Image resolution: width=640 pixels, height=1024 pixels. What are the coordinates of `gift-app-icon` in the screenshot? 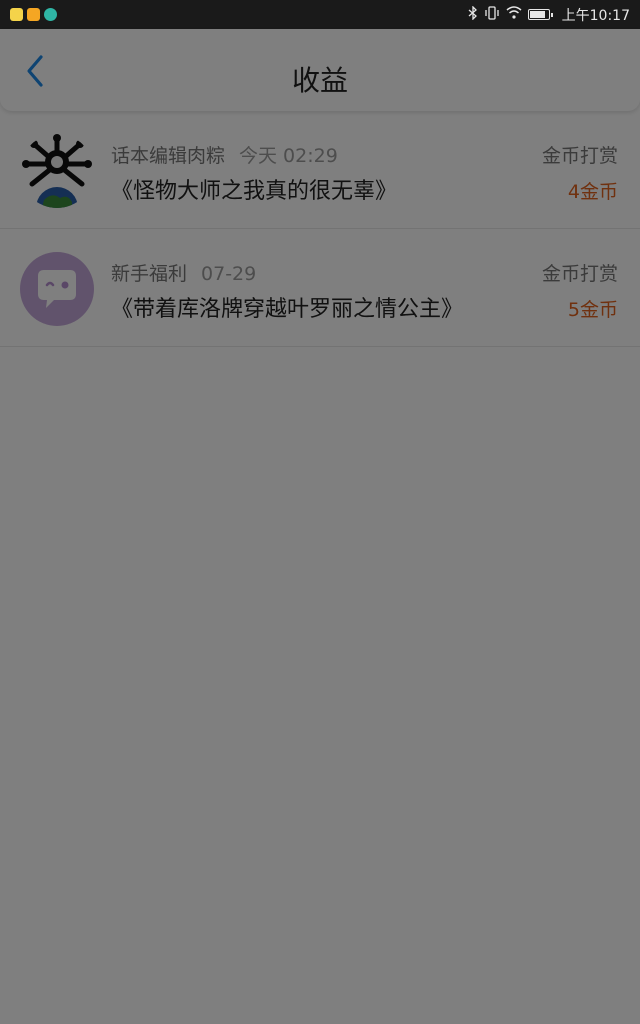 It's located at (33, 14).